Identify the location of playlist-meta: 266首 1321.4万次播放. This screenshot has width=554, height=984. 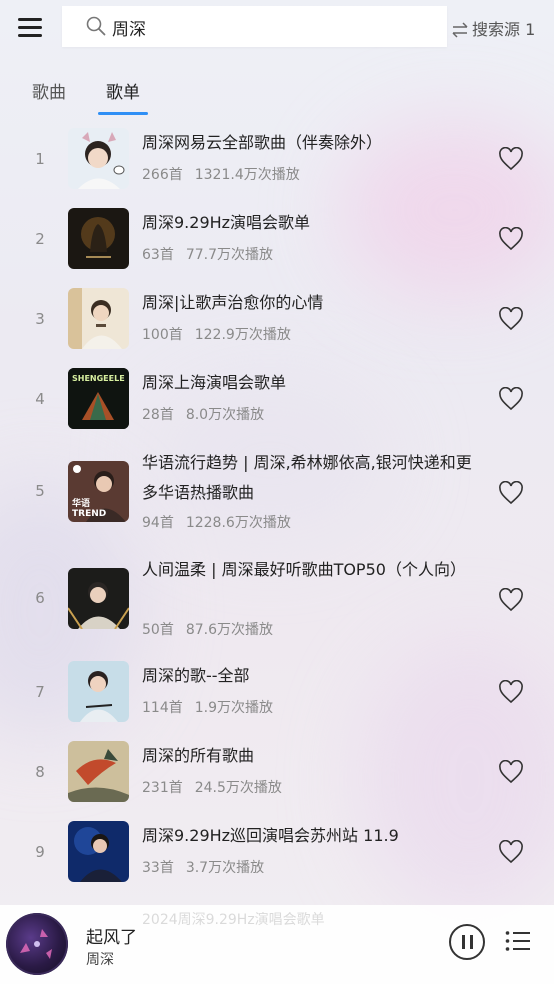
(221, 174).